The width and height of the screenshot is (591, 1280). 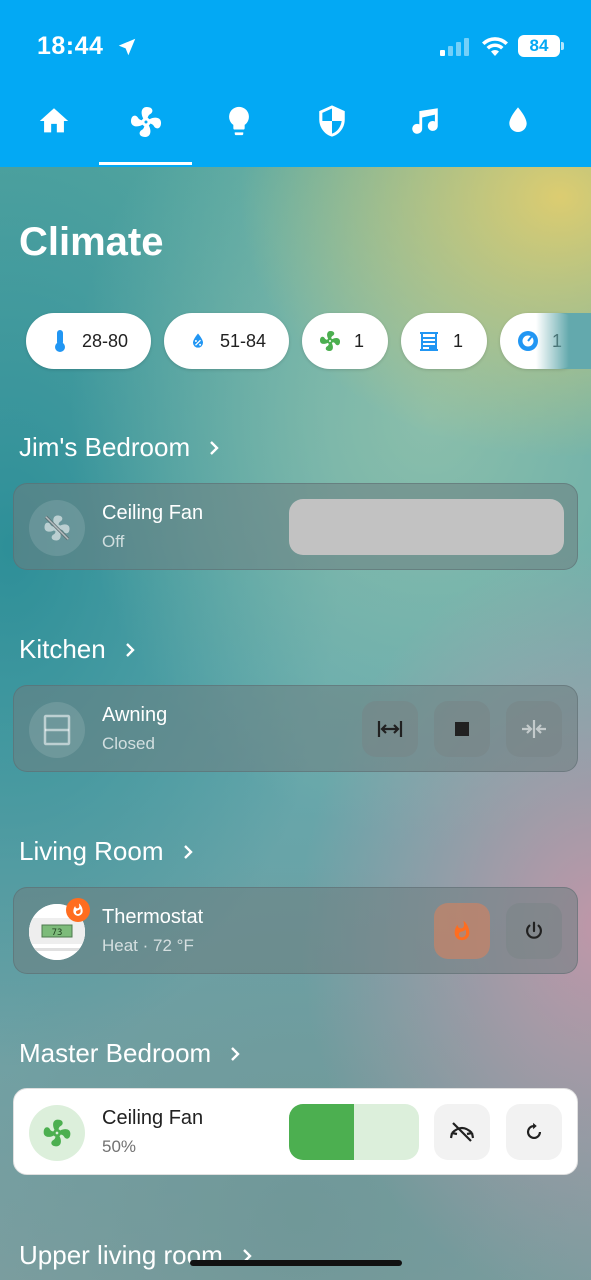 I want to click on area-title-kitchen: Kitchen, so click(x=77, y=649).